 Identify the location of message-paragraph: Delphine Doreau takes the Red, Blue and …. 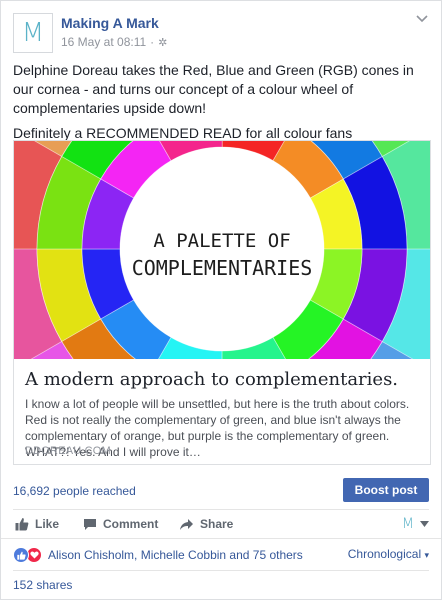
(213, 89).